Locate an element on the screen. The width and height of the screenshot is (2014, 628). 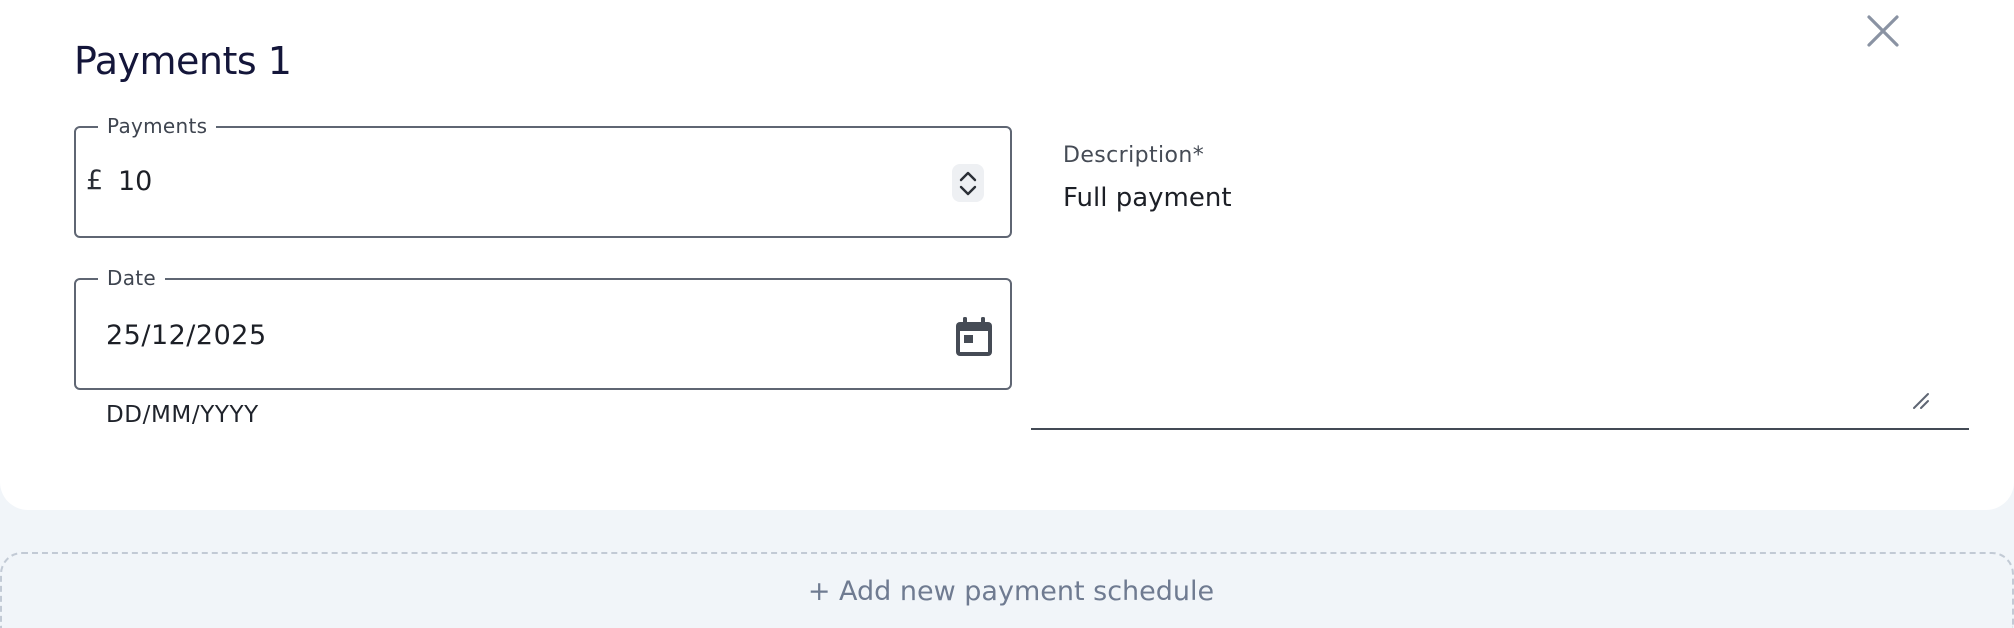
chevron-up-icon is located at coordinates (968, 176).